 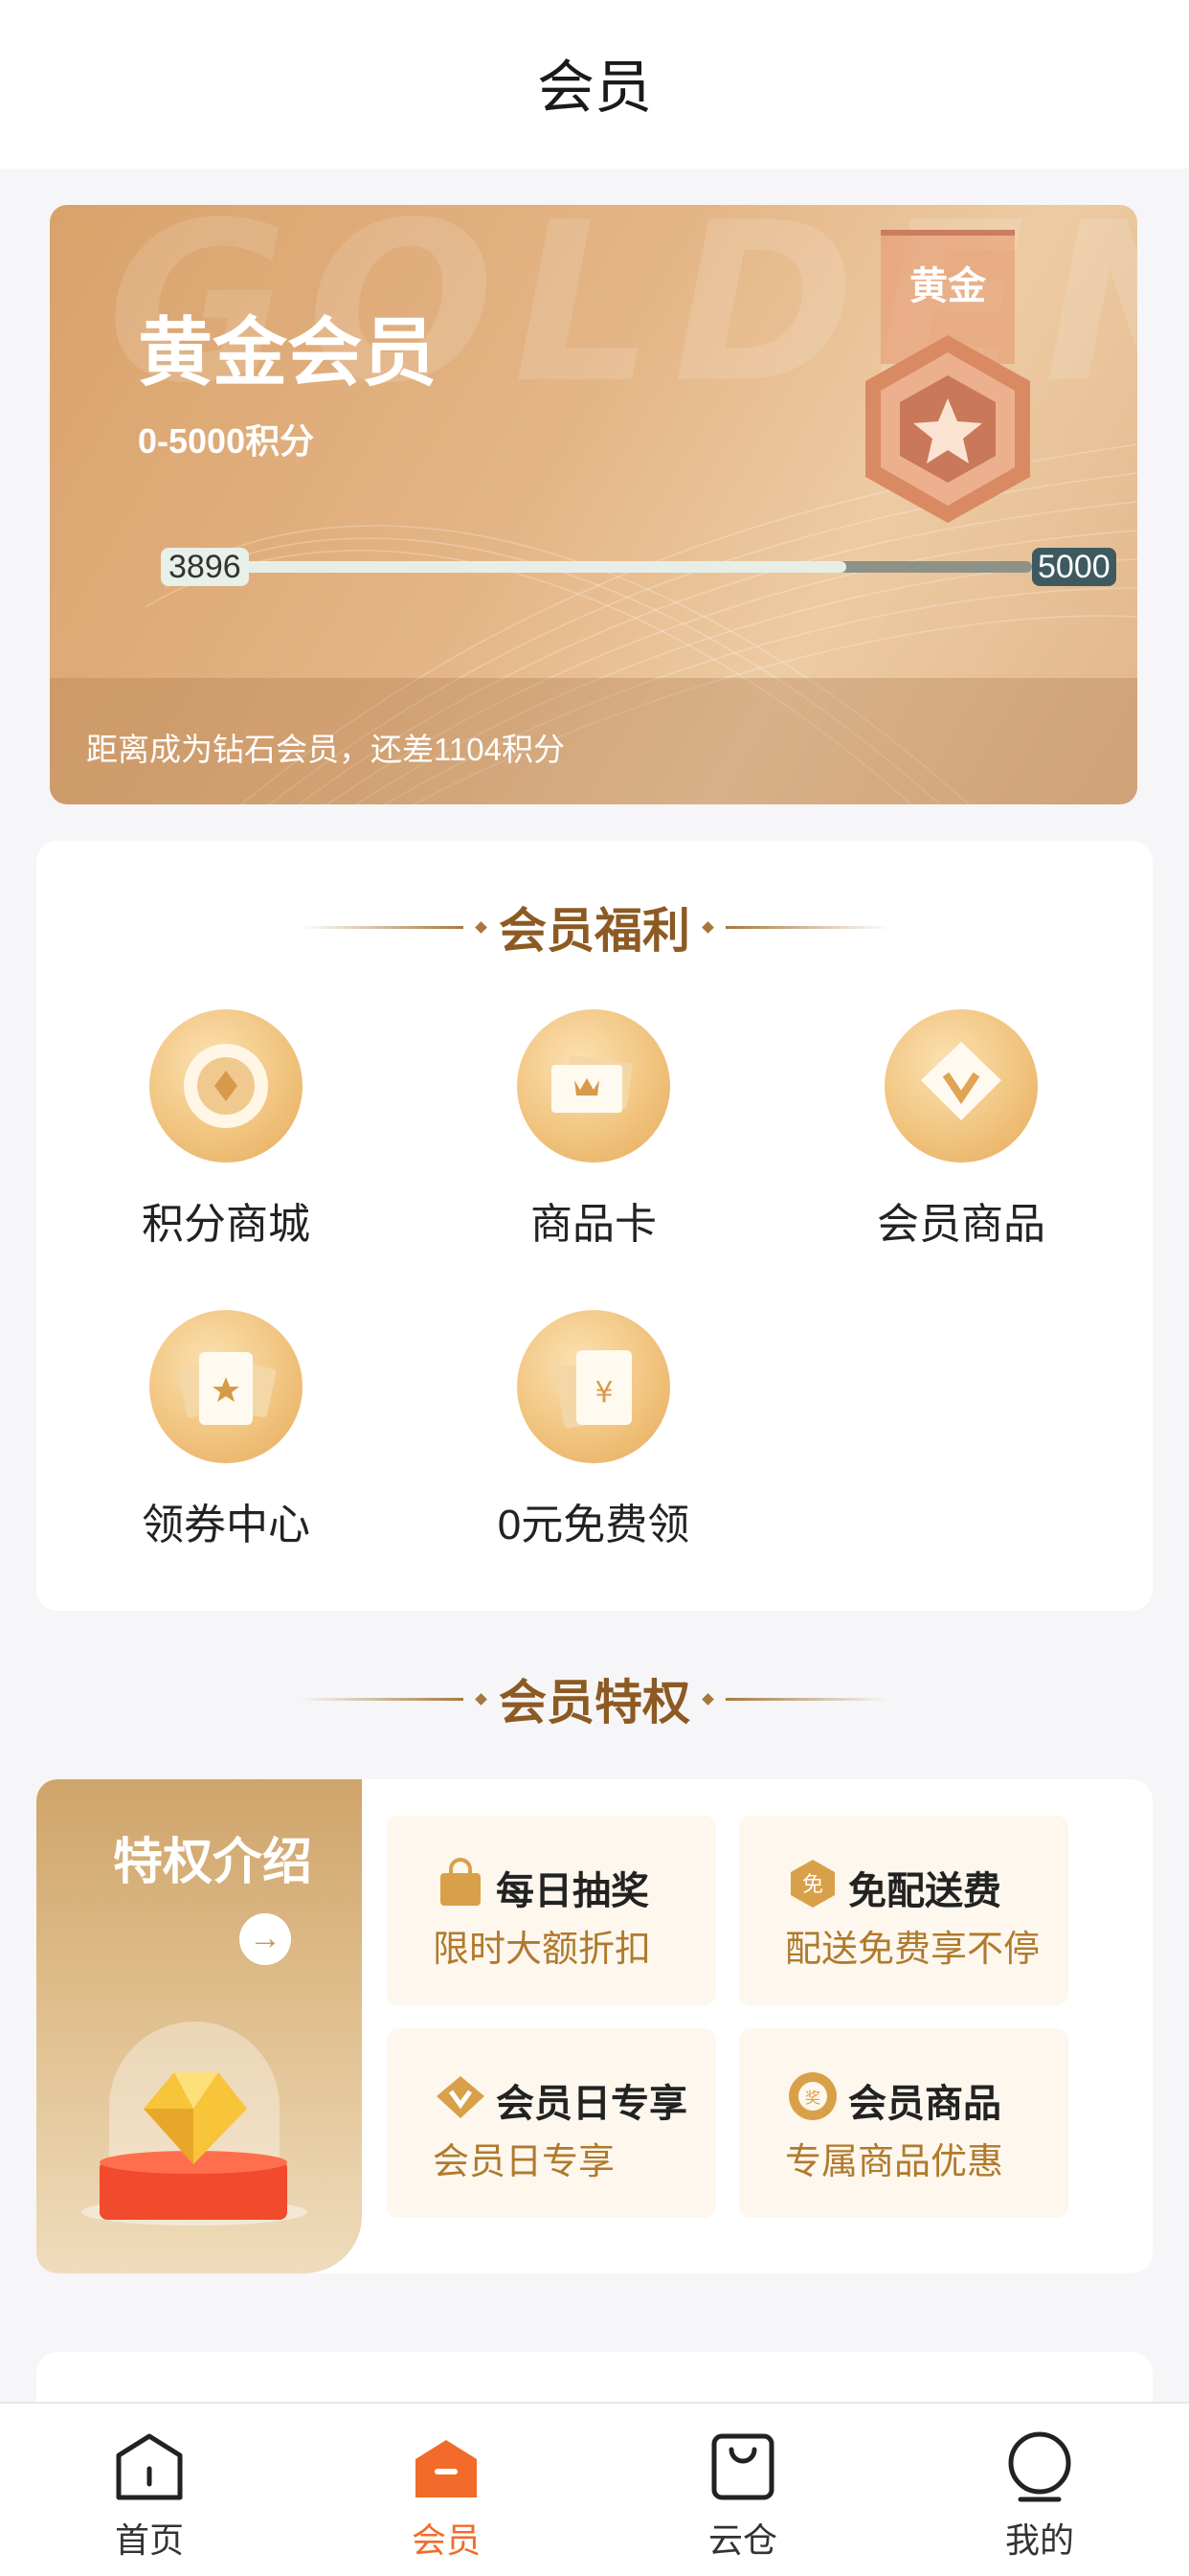 I want to click on privilege-desc: 配送免费享不停, so click(x=913, y=1950).